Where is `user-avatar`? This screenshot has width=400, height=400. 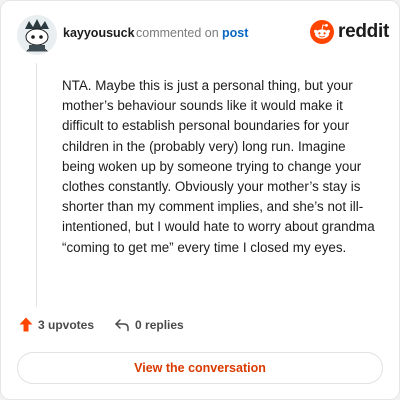 user-avatar is located at coordinates (37, 35).